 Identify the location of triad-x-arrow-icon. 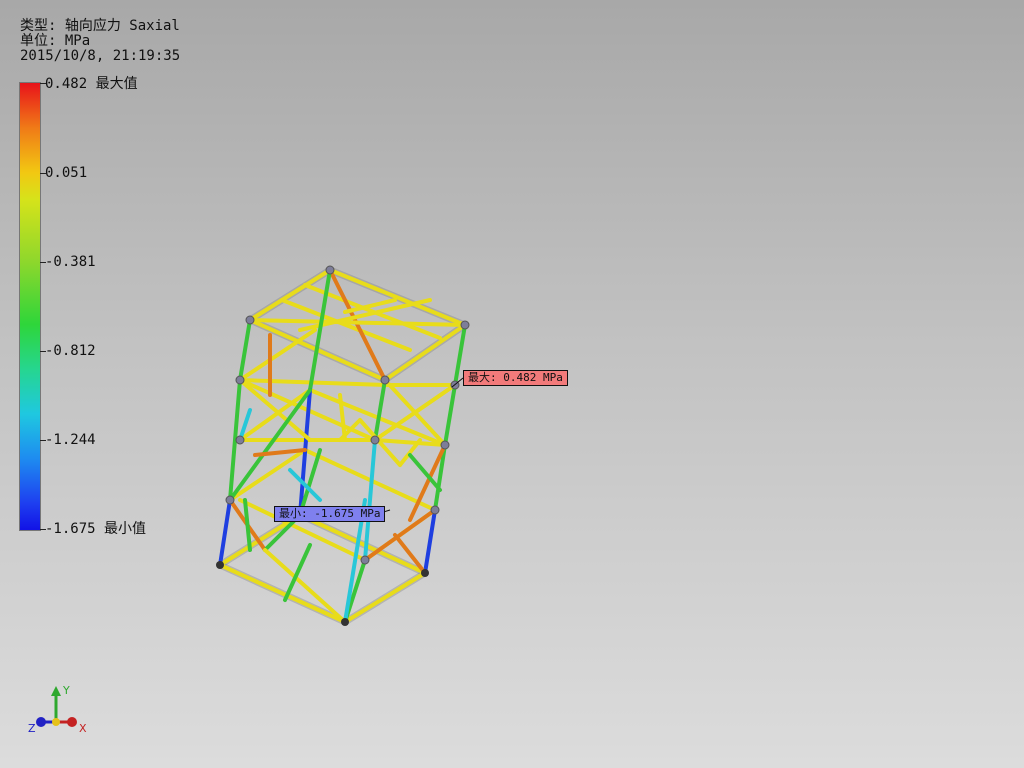
(72, 722).